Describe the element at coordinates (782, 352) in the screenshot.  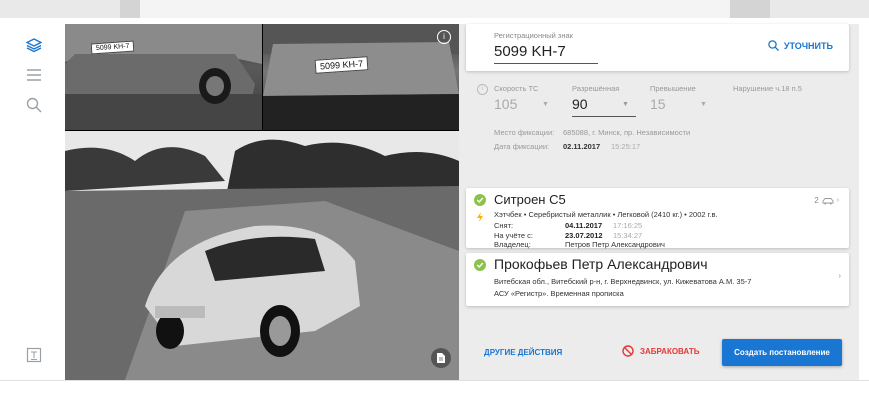
I see `create-decision-button: Создать постановление` at that location.